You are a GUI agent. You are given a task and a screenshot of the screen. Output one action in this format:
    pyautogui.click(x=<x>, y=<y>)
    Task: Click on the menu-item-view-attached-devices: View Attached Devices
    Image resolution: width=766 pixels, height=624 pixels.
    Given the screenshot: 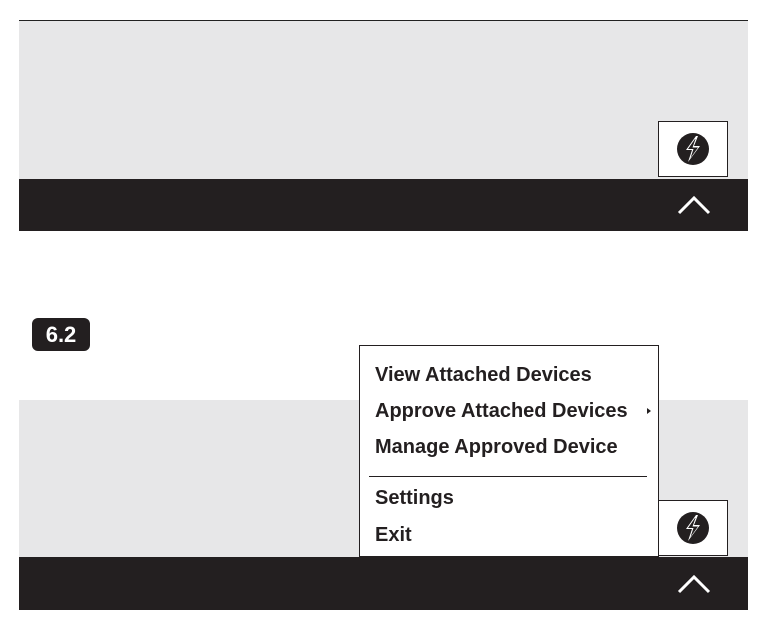 What is the action you would take?
    pyautogui.click(x=483, y=375)
    